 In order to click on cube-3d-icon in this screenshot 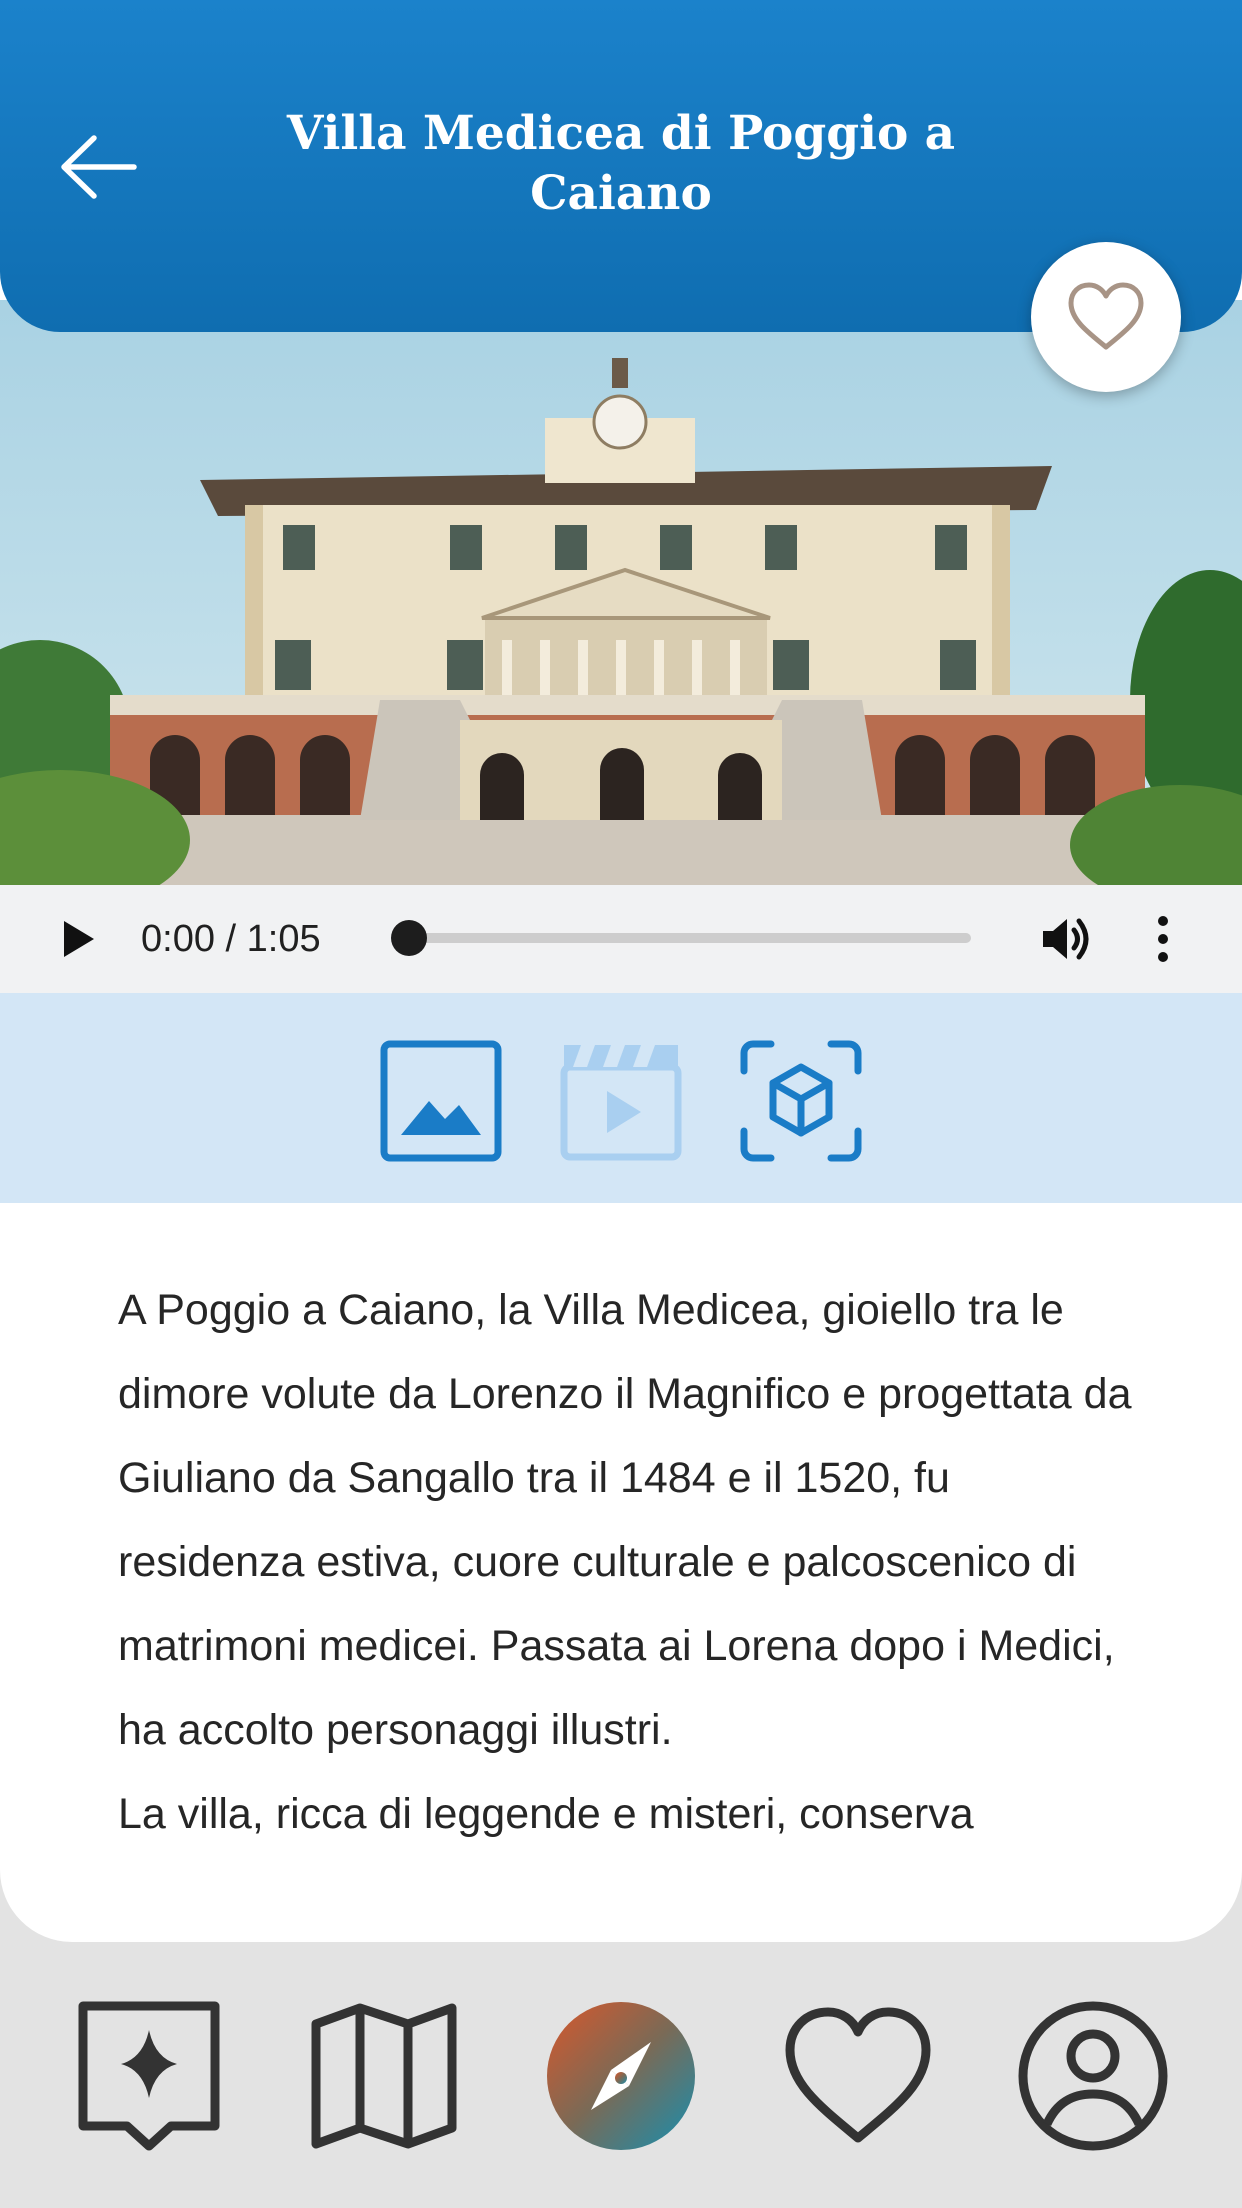, I will do `click(801, 1101)`.